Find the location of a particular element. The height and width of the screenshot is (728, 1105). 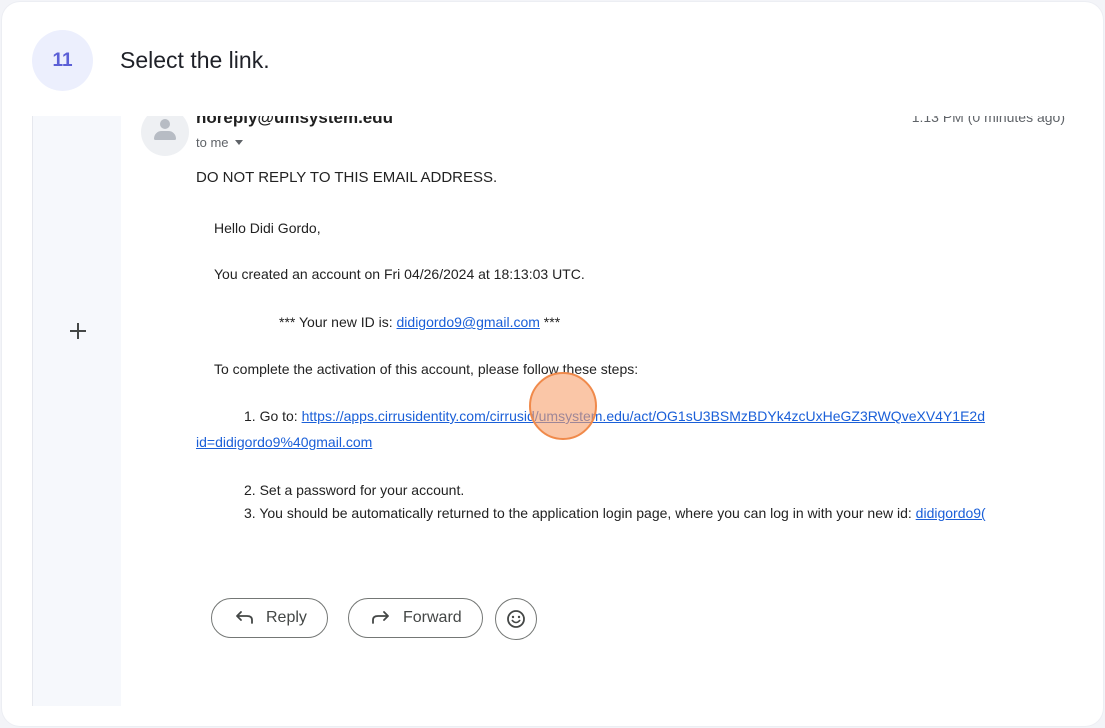

sender-avatar is located at coordinates (165, 136).